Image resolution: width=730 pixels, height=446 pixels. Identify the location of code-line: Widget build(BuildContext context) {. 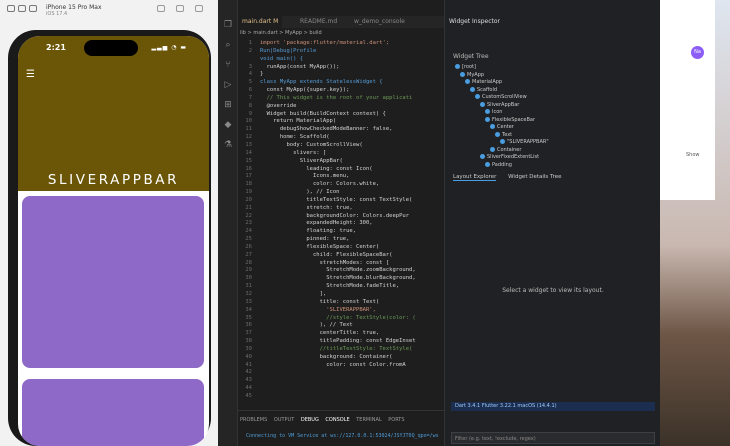
(323, 113).